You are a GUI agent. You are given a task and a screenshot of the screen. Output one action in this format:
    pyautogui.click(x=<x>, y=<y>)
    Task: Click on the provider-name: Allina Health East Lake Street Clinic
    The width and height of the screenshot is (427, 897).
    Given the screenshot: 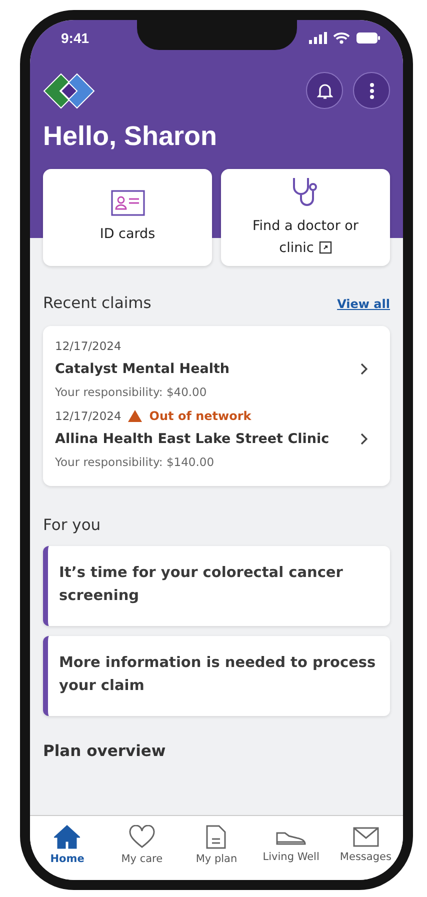 What is the action you would take?
    pyautogui.click(x=192, y=439)
    